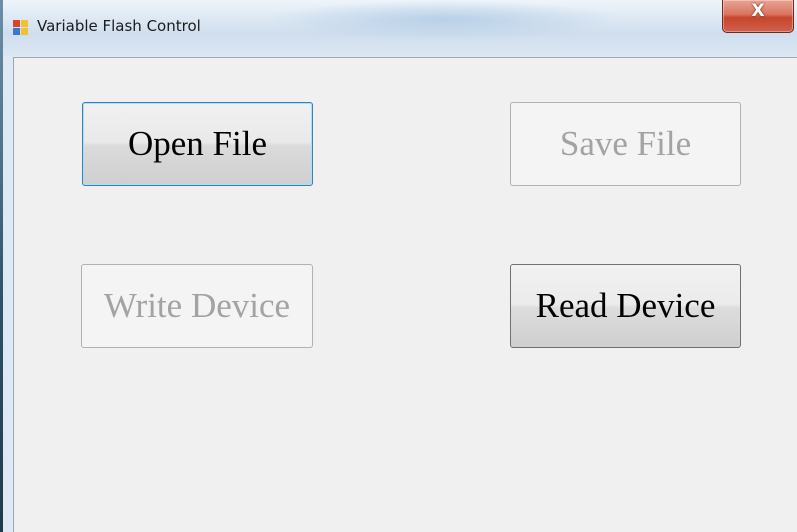 The width and height of the screenshot is (797, 532). Describe the element at coordinates (758, 11) in the screenshot. I see `close-icon: X` at that location.